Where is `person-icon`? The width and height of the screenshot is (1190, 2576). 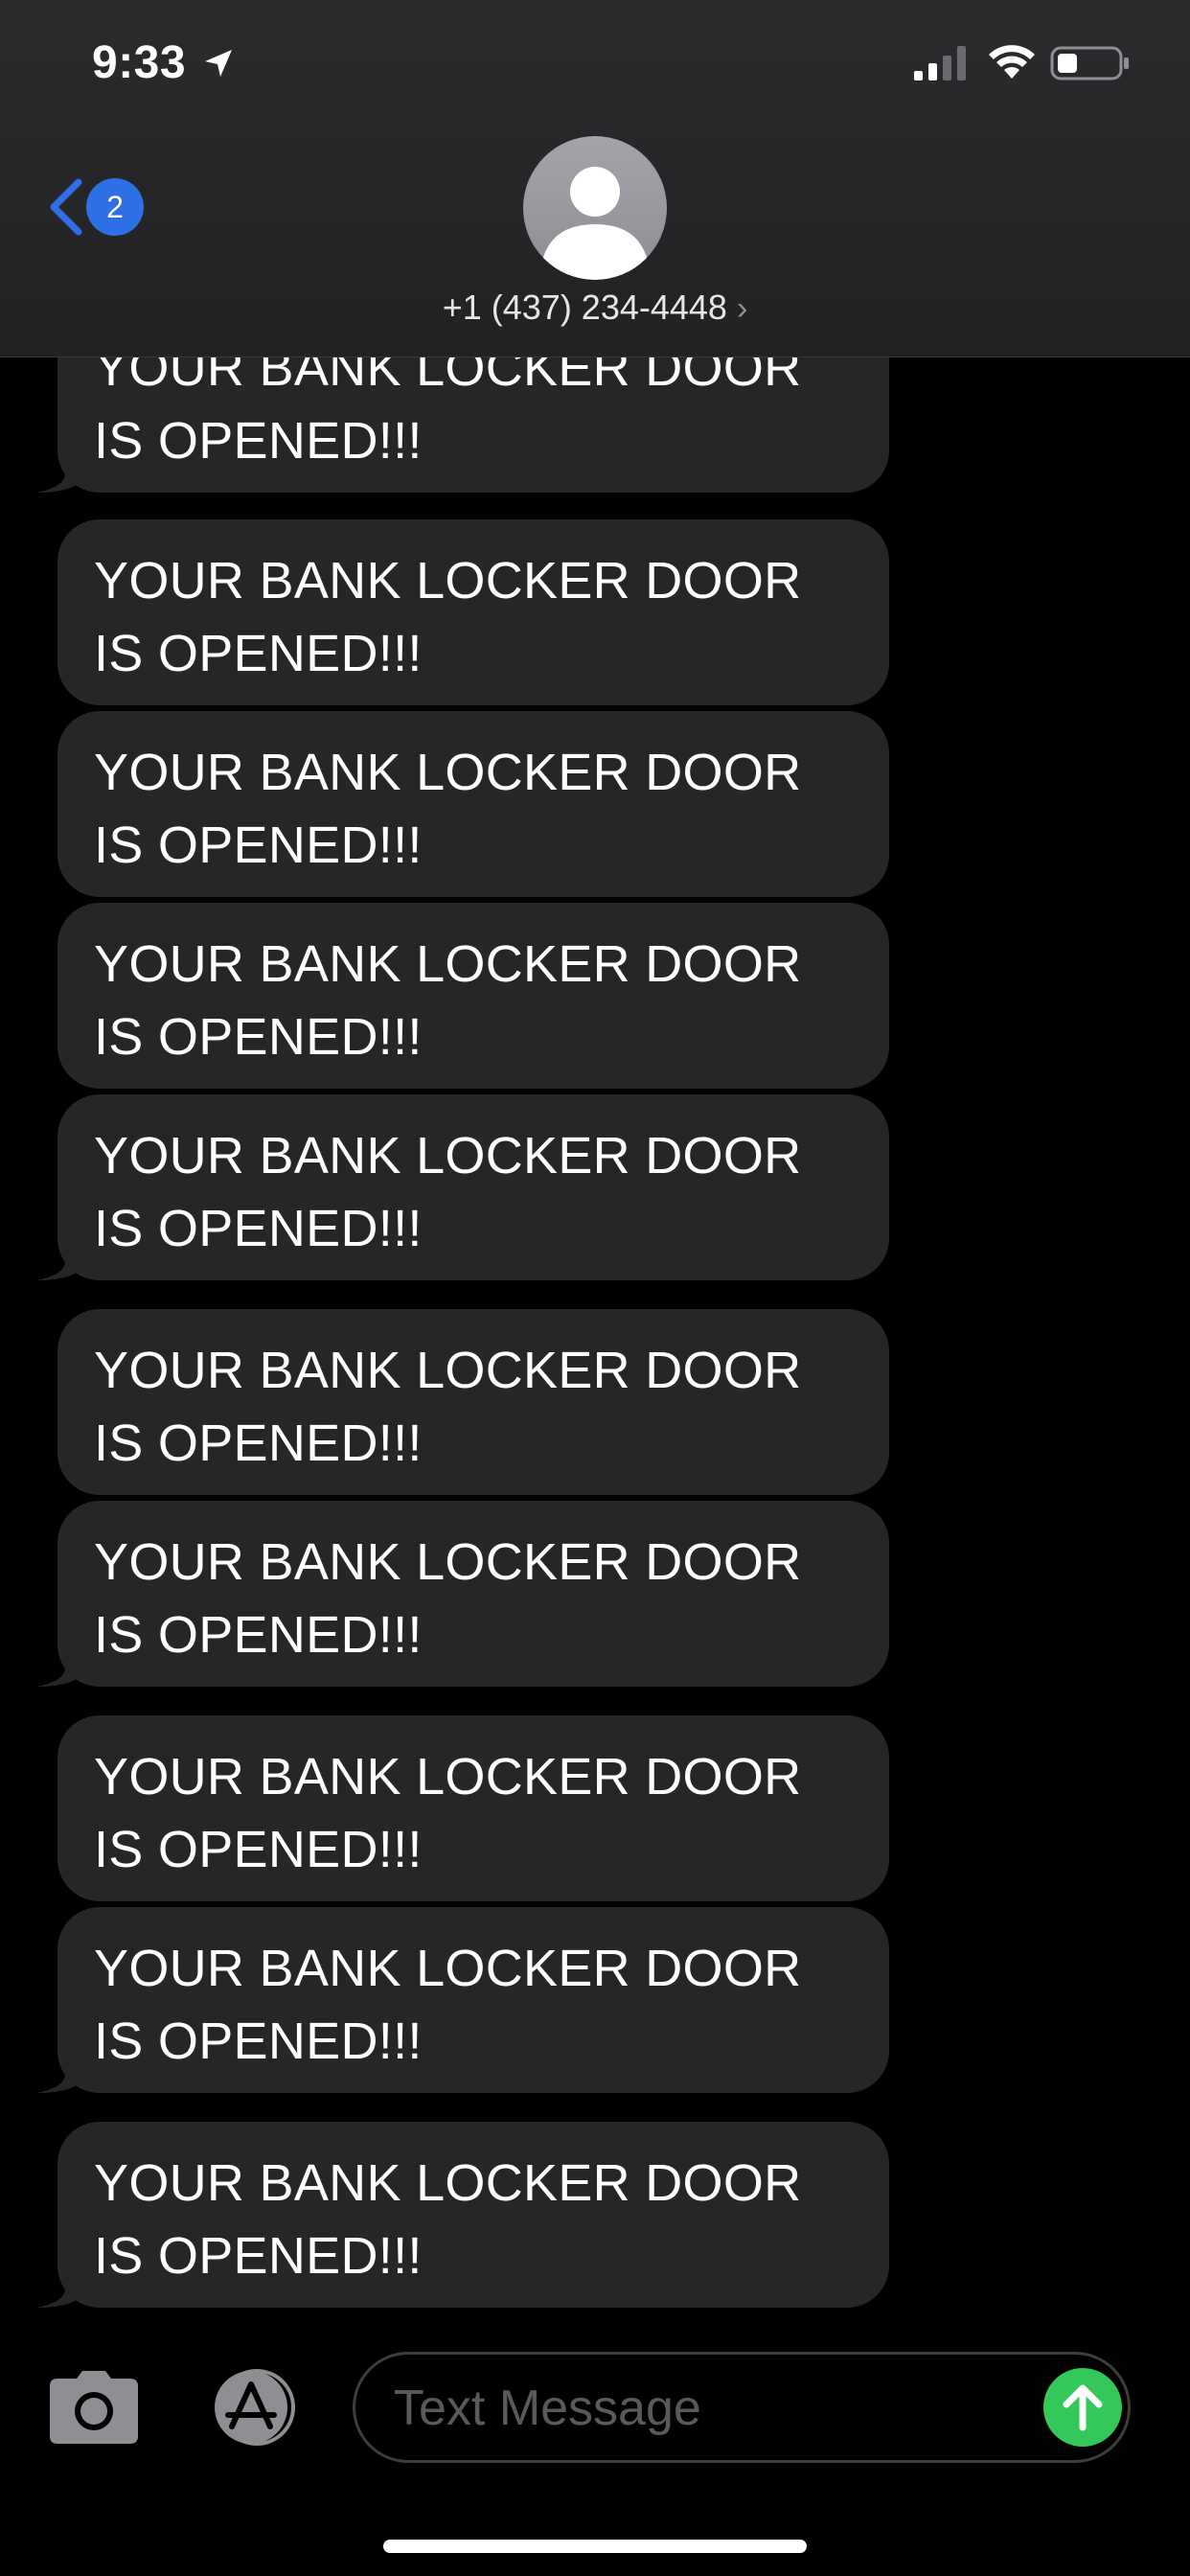 person-icon is located at coordinates (595, 223).